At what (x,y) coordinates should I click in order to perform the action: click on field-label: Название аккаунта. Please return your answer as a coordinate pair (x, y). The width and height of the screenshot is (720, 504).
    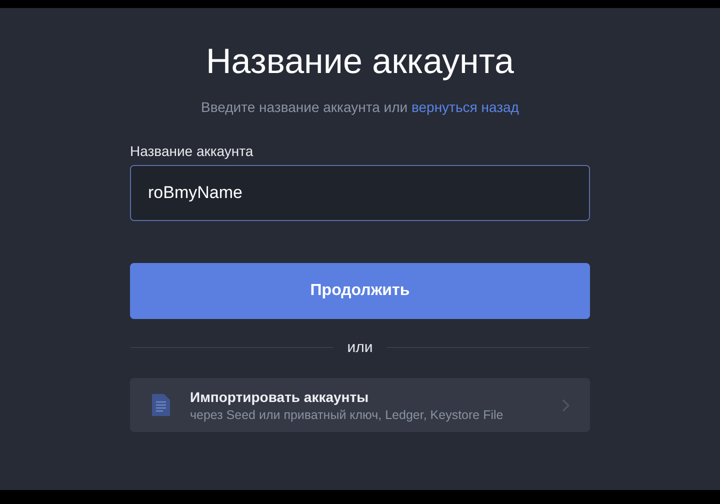
    Looking at the image, I should click on (192, 151).